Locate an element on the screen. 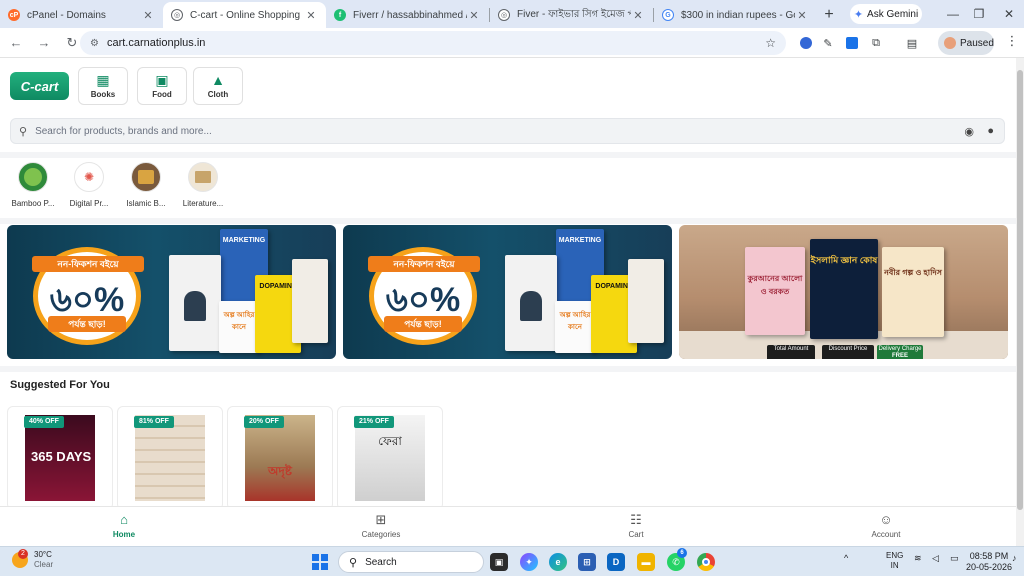 The image size is (1024, 576). book-title: কুরআনের আলো ও বরকত is located at coordinates (775, 285).